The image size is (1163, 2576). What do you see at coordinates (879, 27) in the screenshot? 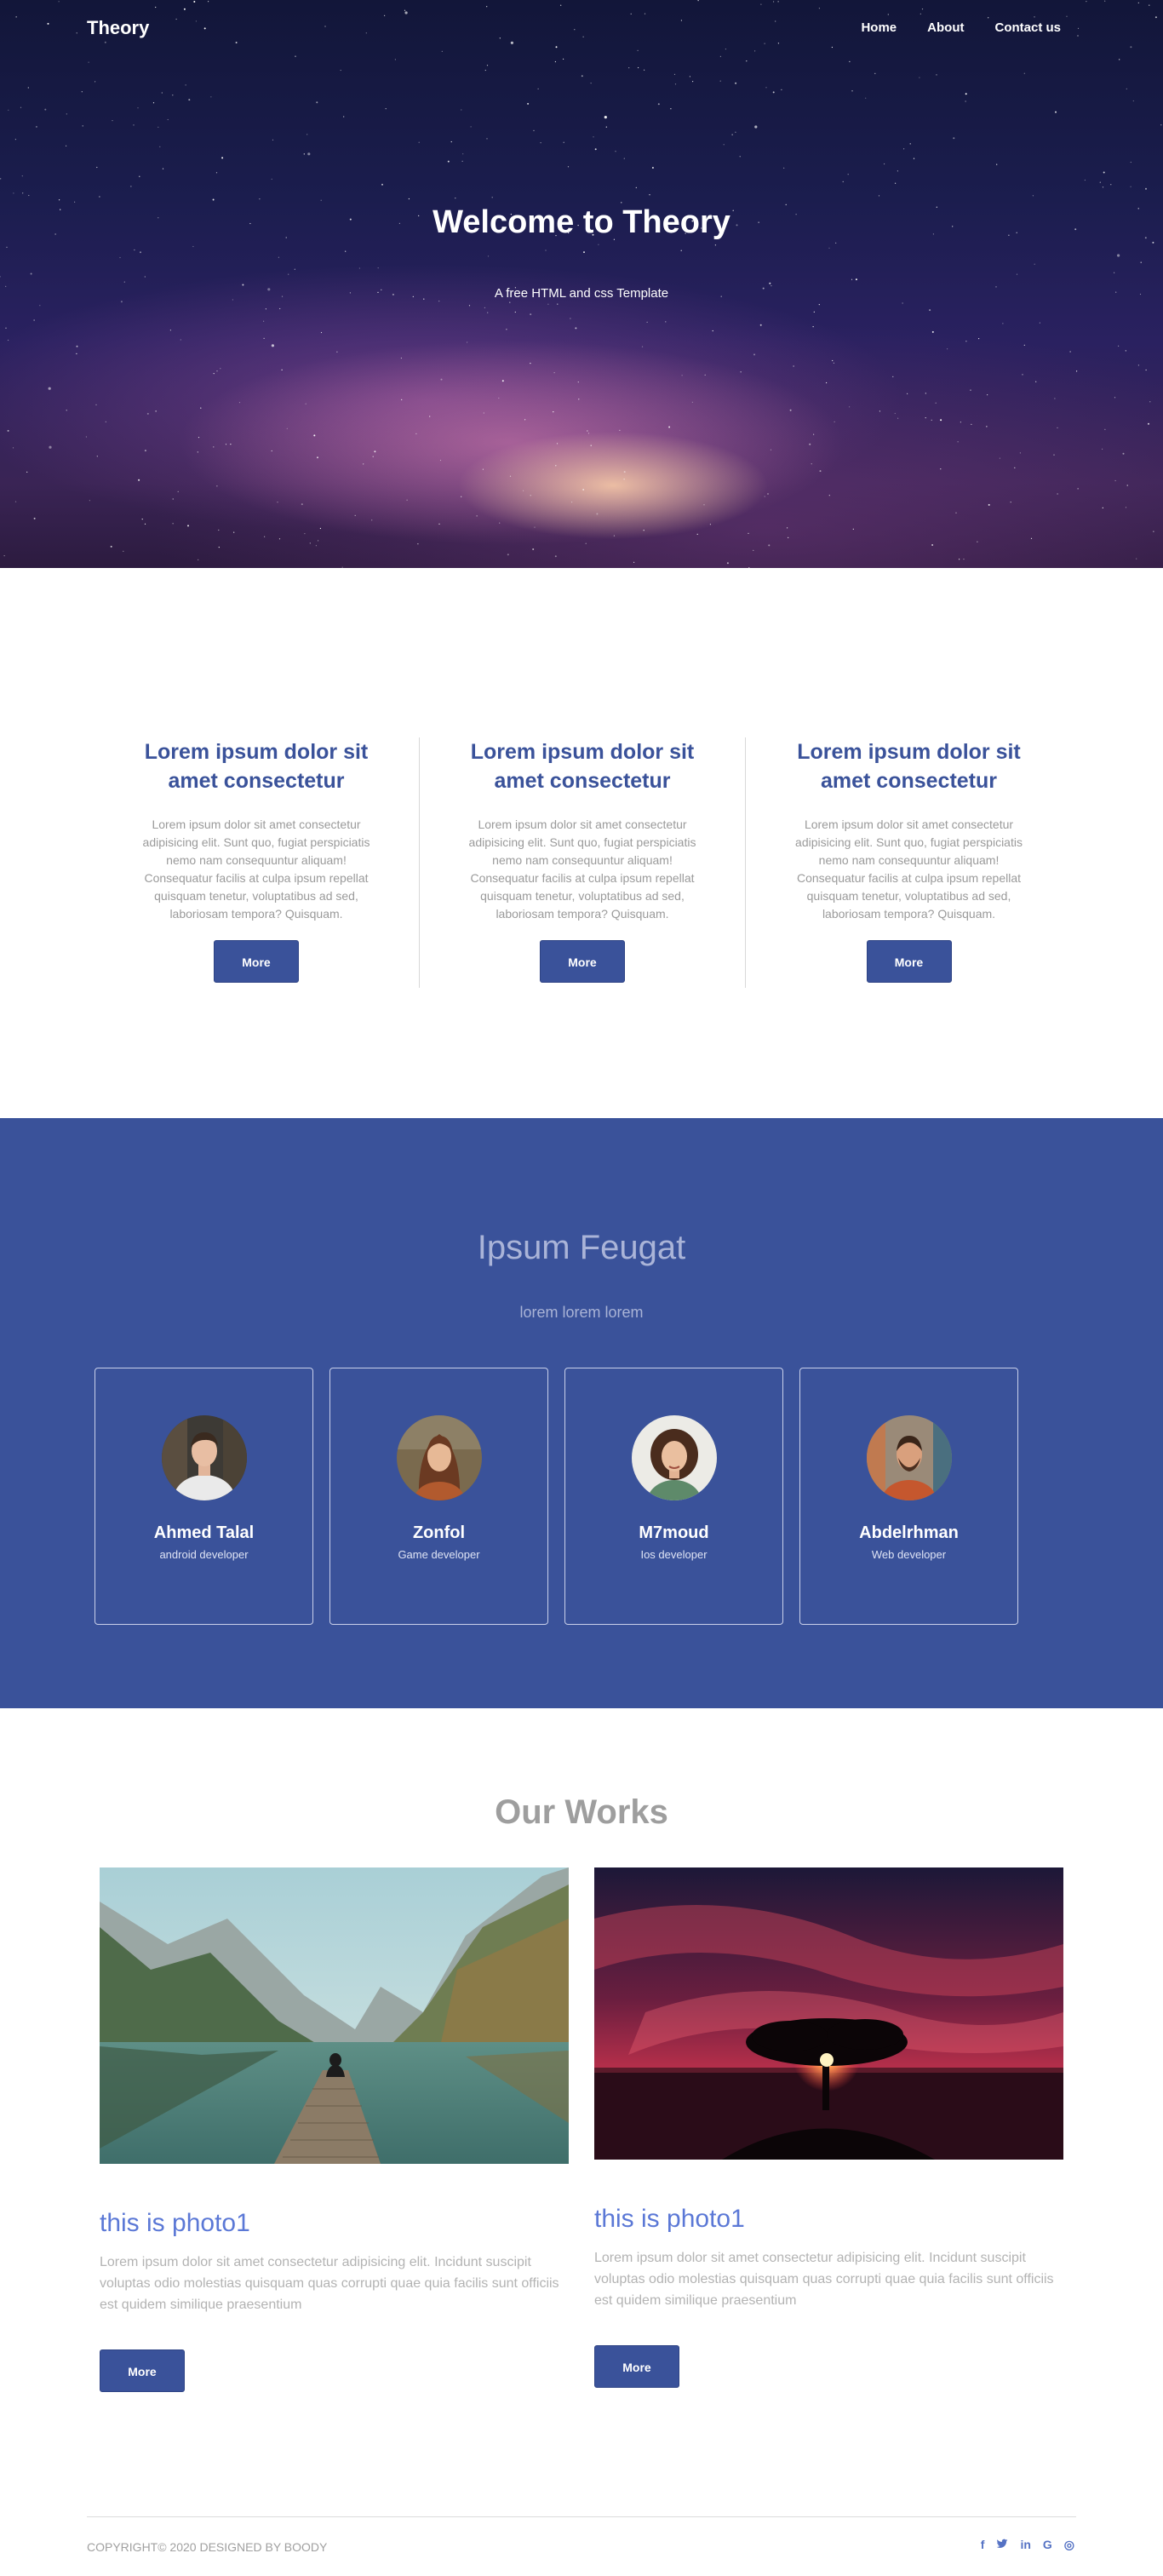
I see `nav-link-home: Home` at bounding box center [879, 27].